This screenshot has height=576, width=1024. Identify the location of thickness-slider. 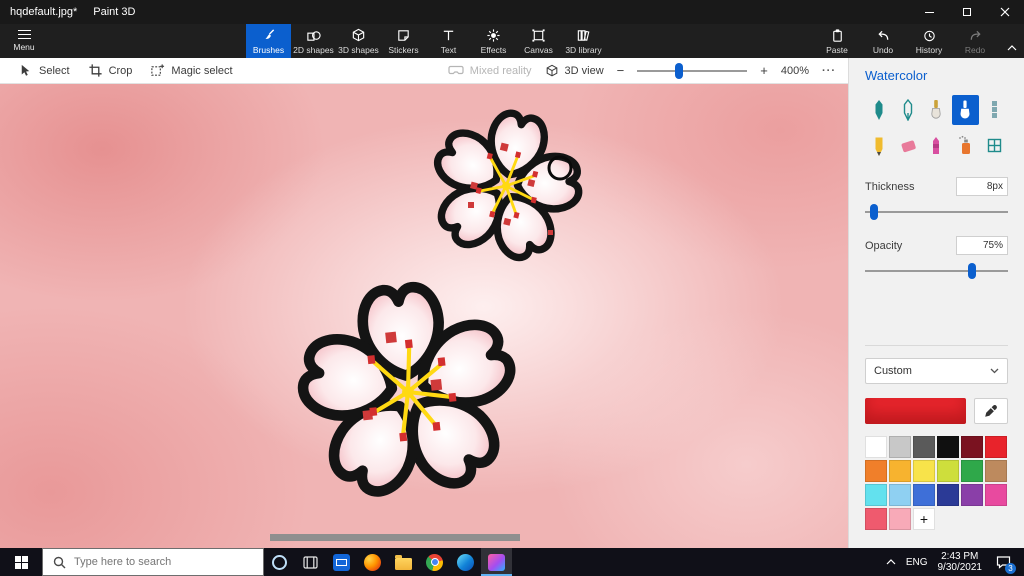
(936, 212).